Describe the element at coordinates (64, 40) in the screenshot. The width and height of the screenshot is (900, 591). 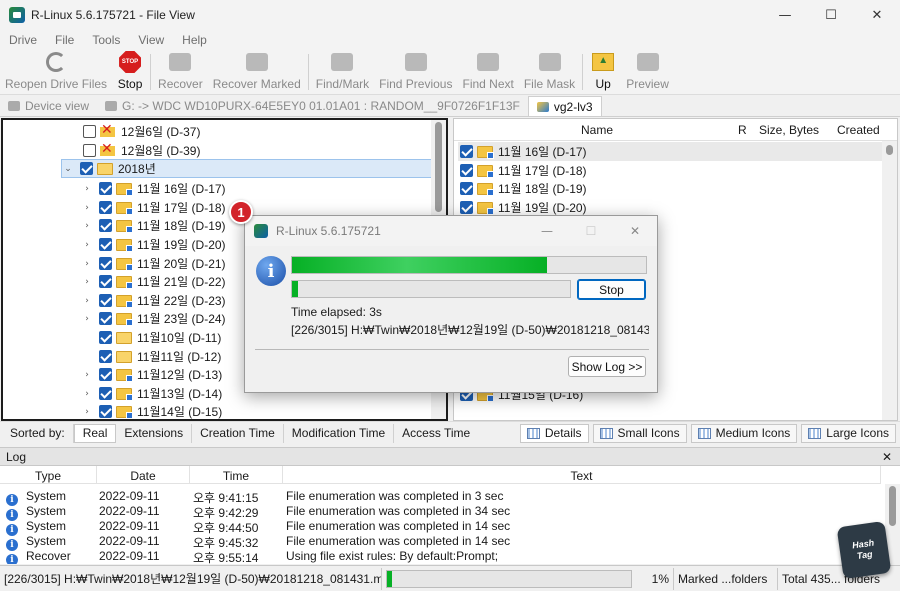
I see `menu-file: File` at that location.